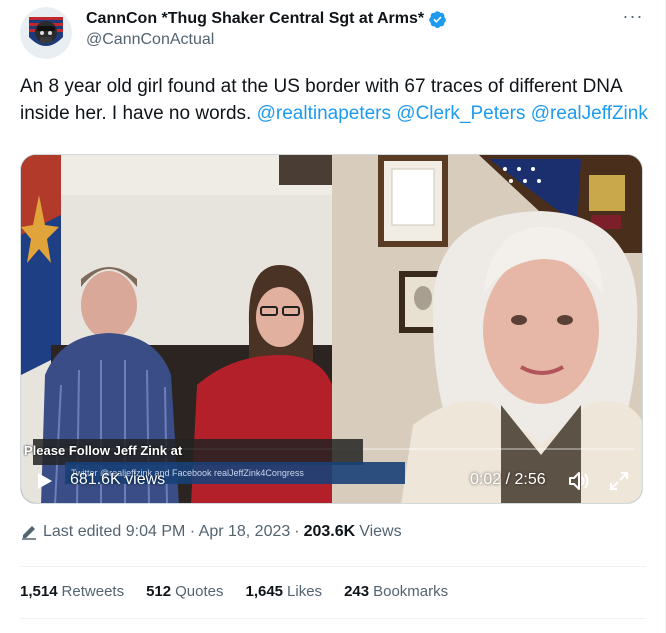 This screenshot has width=666, height=633. Describe the element at coordinates (103, 450) in the screenshot. I see `video-overlay-title: Please Follow Jeff Zink at` at that location.